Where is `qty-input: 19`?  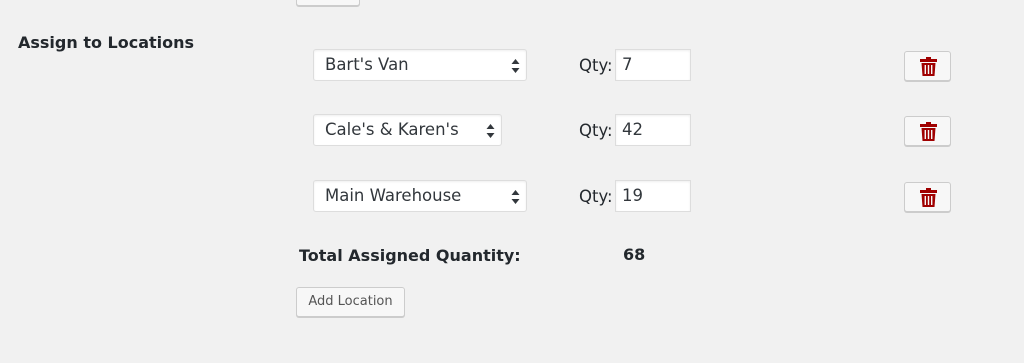
qty-input: 19 is located at coordinates (653, 196).